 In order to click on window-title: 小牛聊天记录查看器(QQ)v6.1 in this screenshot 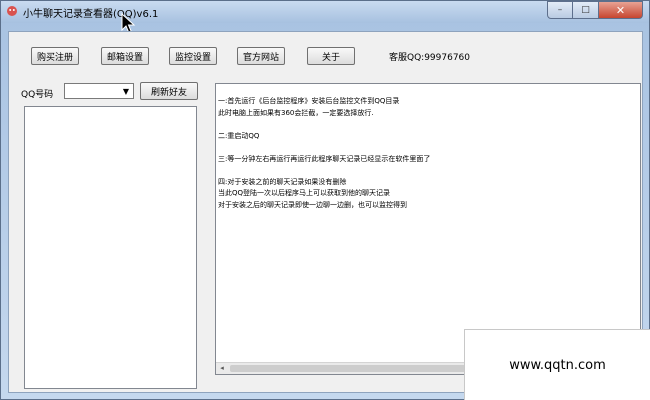, I will do `click(91, 14)`.